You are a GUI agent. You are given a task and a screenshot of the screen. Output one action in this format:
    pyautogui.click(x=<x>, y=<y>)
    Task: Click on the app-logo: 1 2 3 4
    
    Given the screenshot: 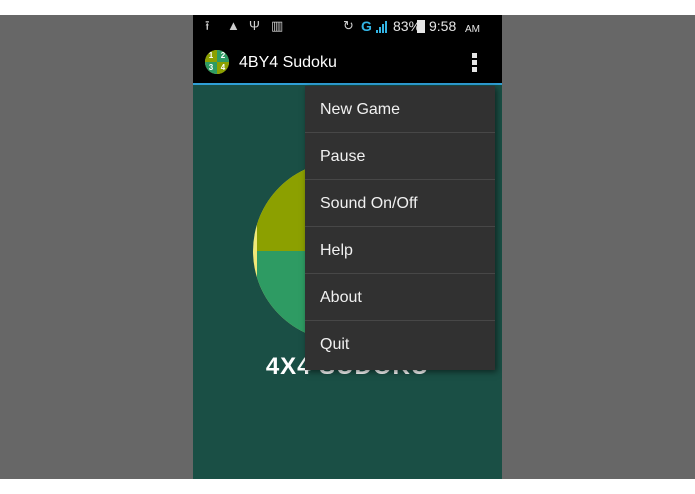 What is the action you would take?
    pyautogui.click(x=217, y=62)
    